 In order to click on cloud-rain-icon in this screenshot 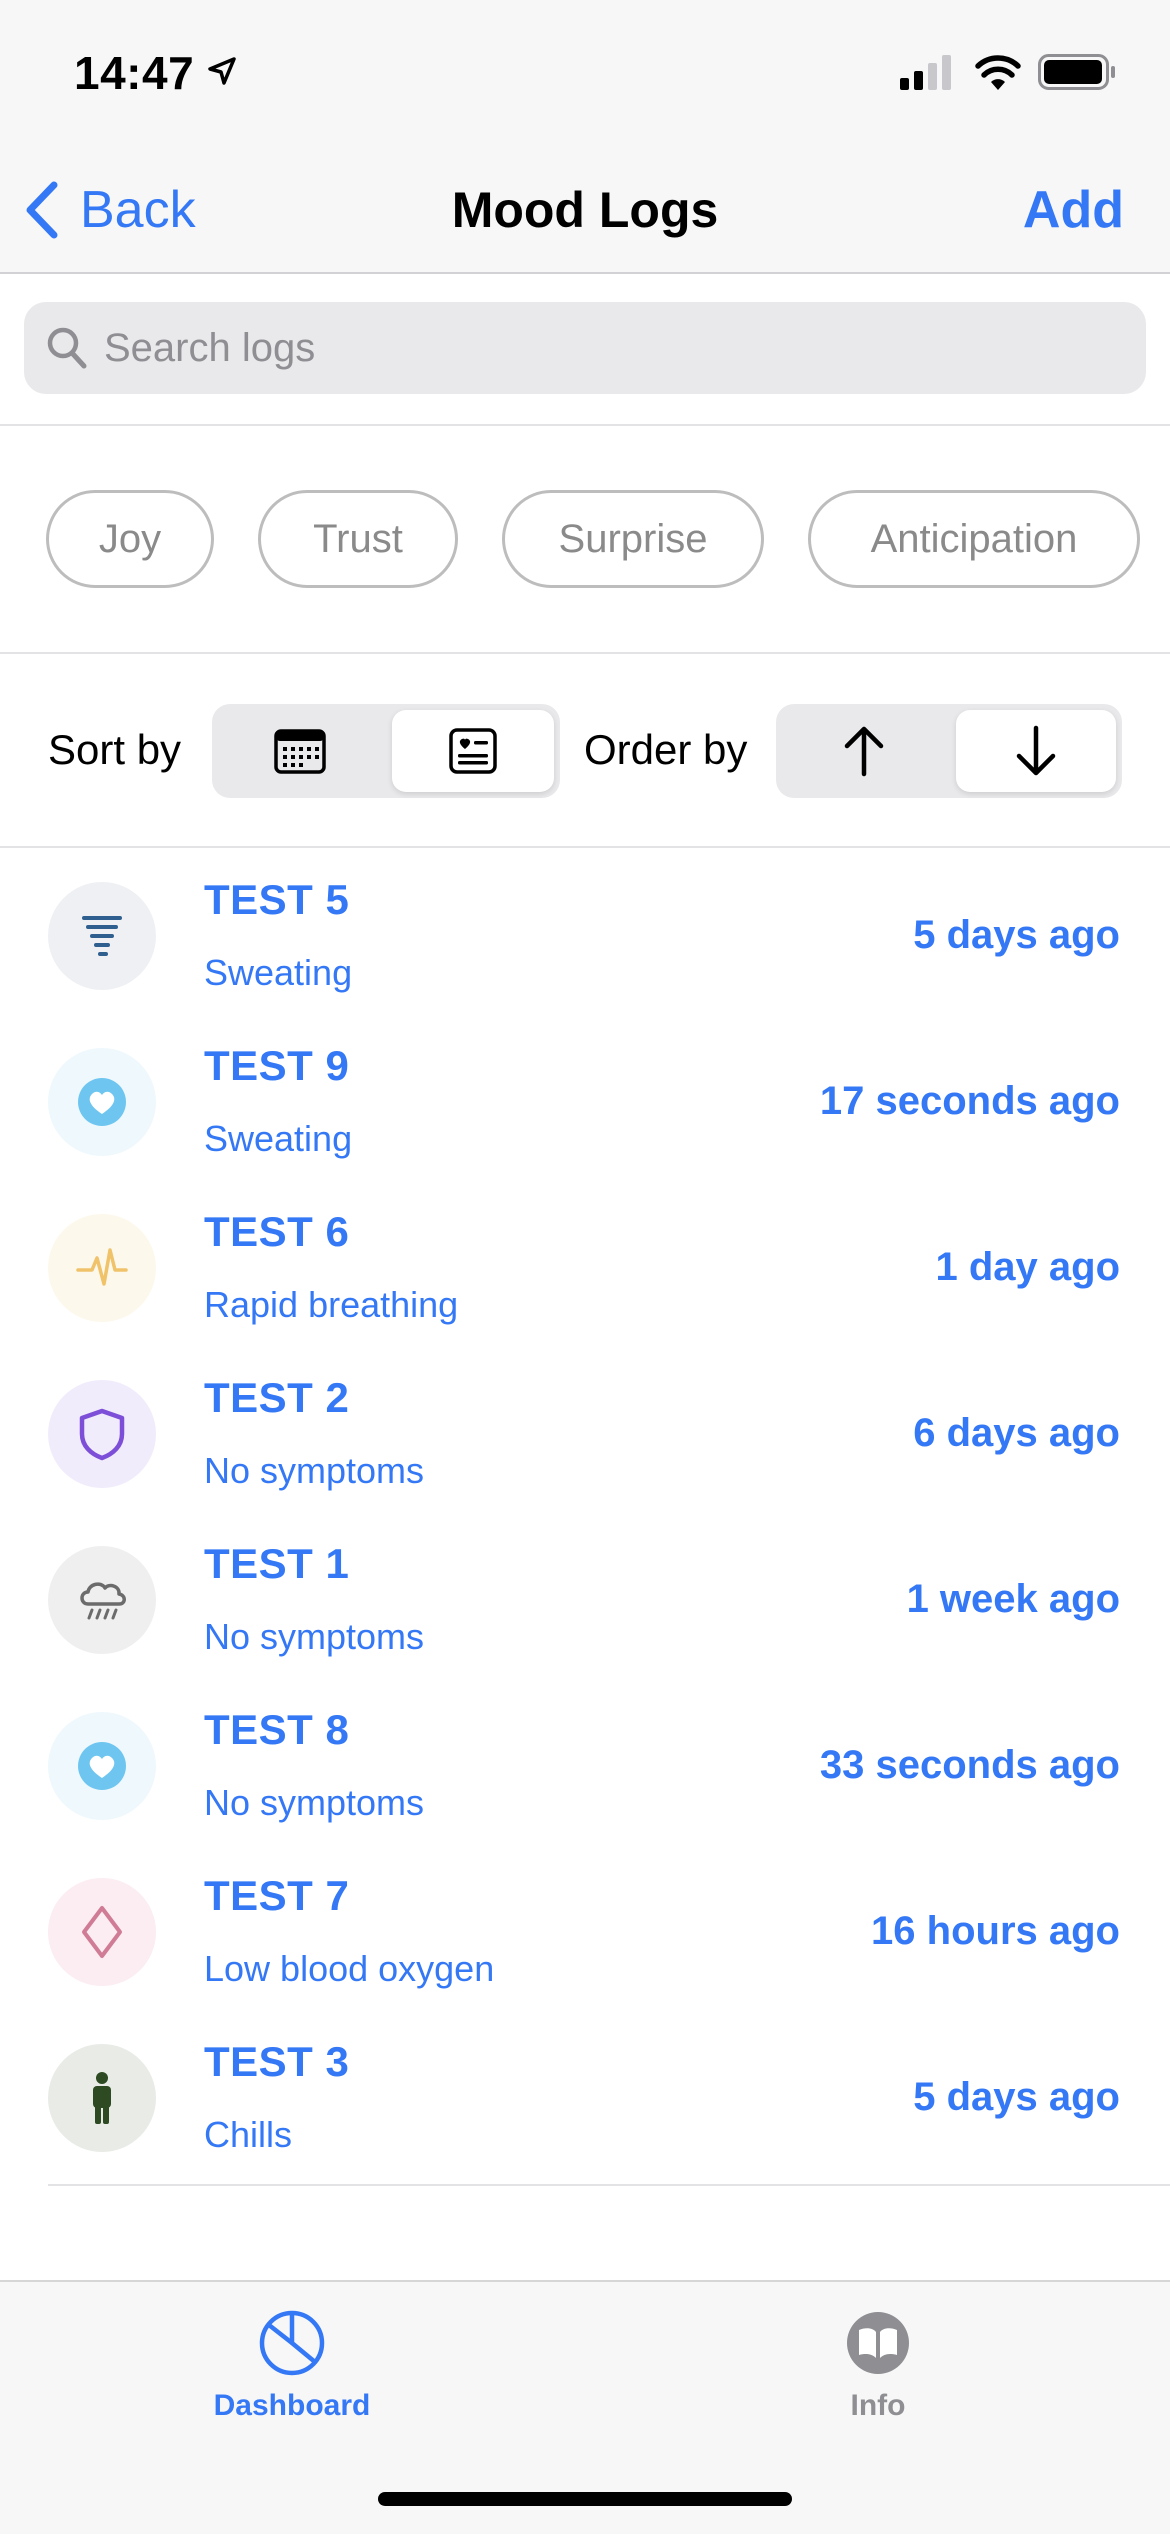, I will do `click(103, 1601)`.